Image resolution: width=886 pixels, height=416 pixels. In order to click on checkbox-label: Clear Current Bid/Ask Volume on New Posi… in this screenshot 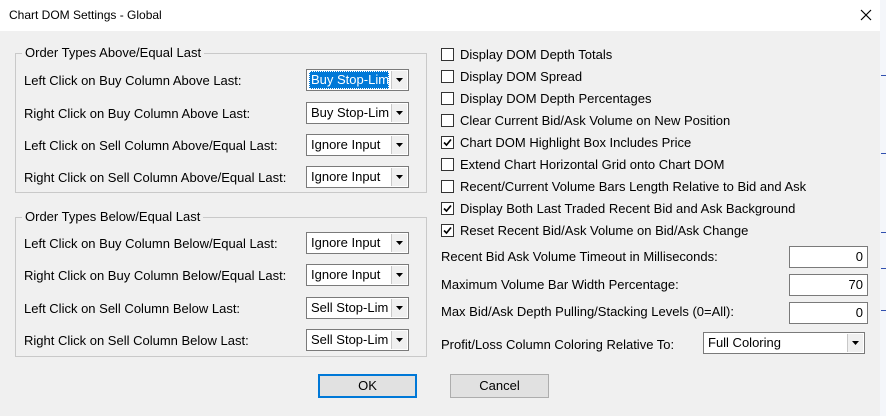, I will do `click(595, 120)`.